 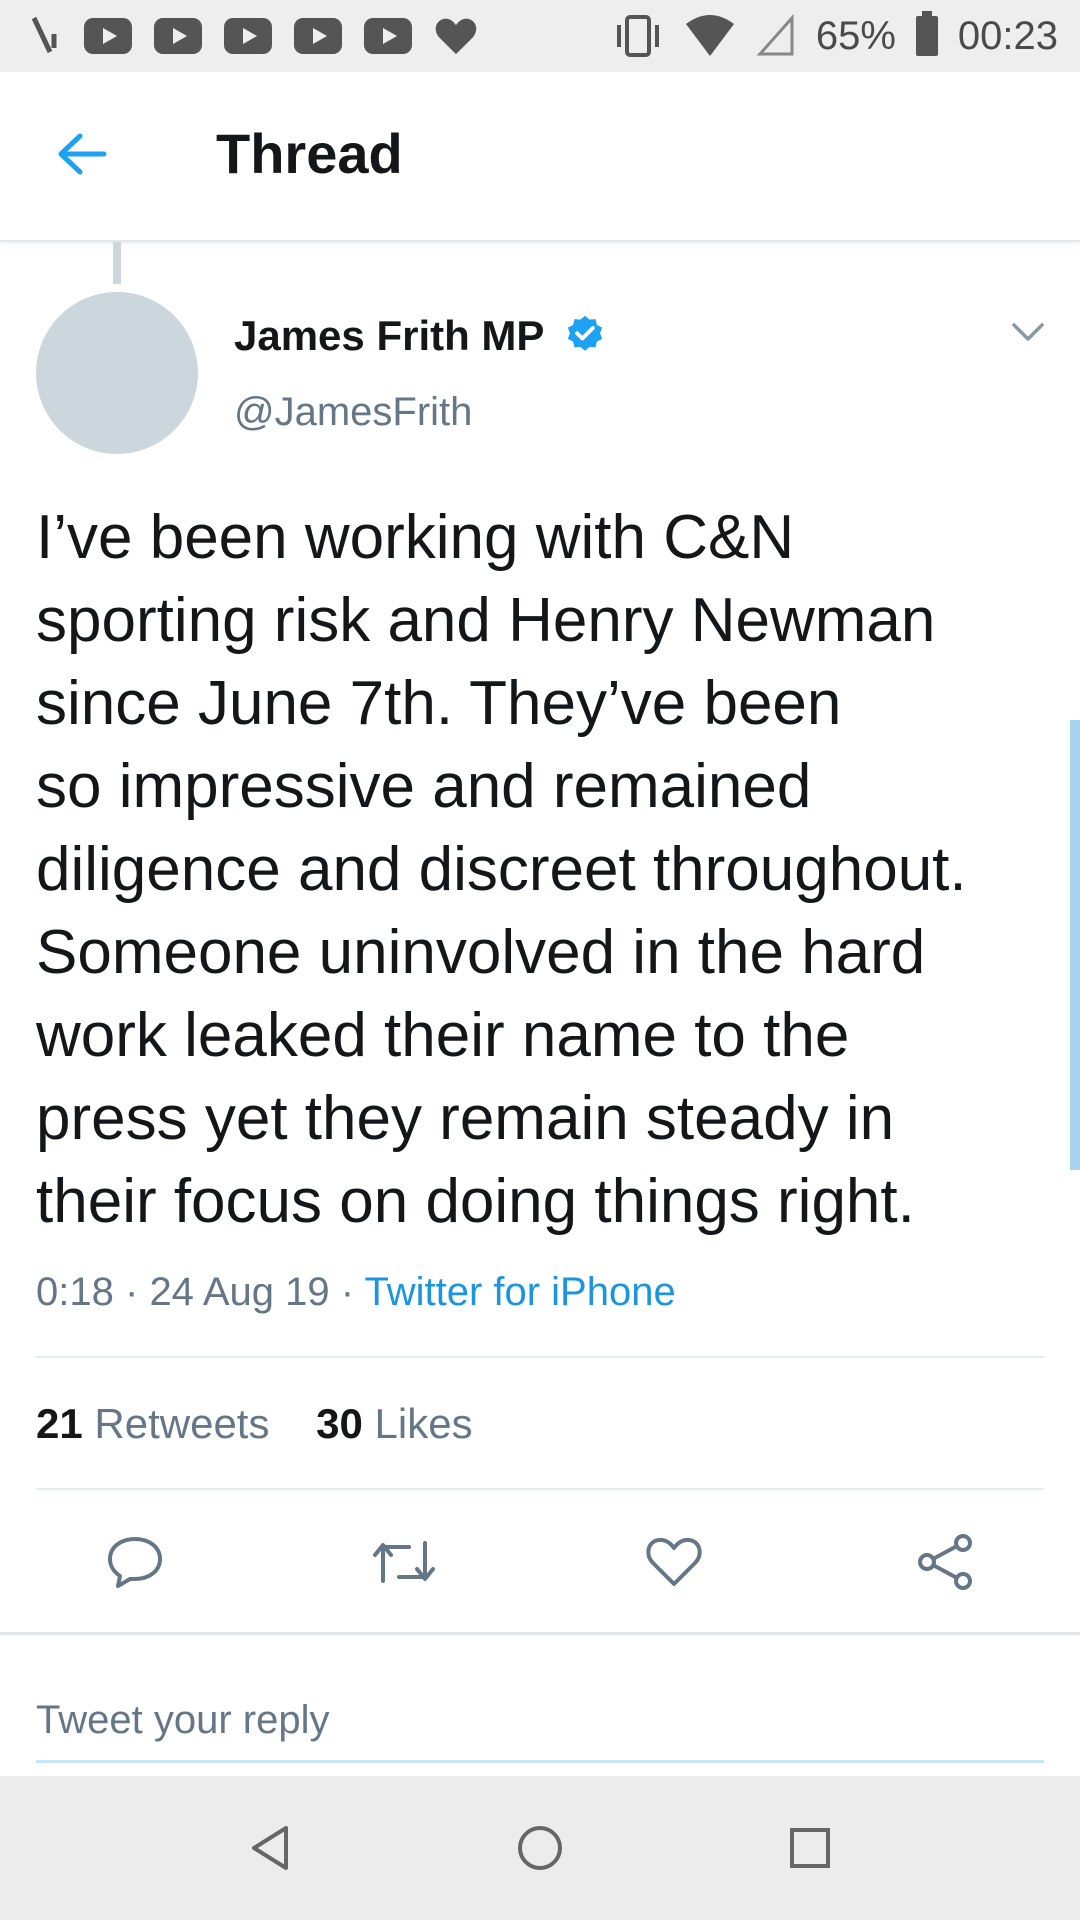 I want to click on thread-connector-line, so click(x=117, y=263).